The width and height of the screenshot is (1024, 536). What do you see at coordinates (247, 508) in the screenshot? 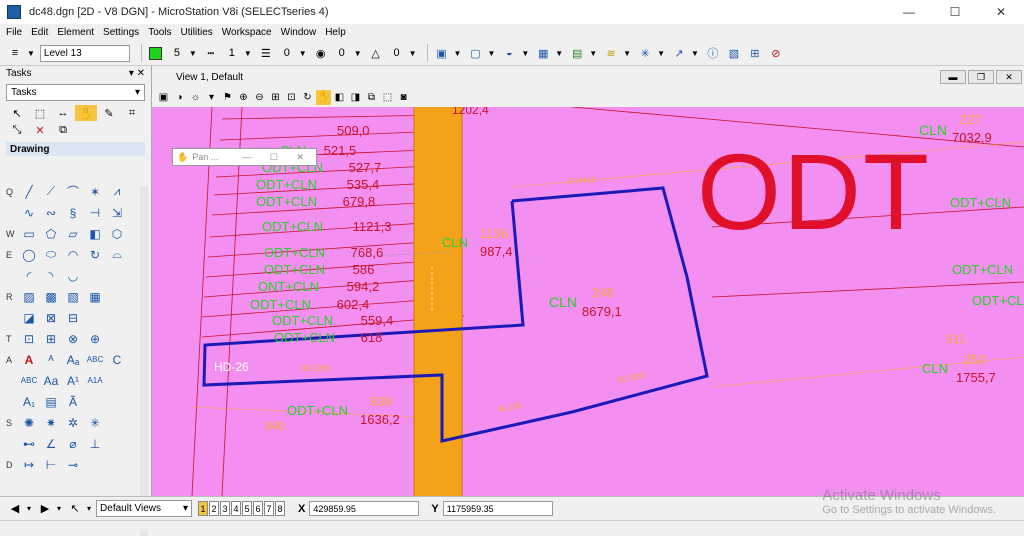
I see `view-5-button: 5` at bounding box center [247, 508].